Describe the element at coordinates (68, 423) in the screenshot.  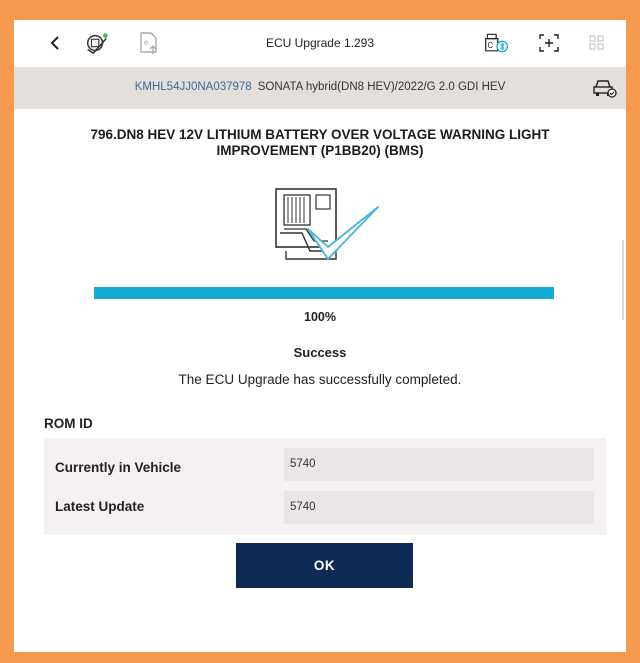
I see `rom-id-heading: ROM ID` at that location.